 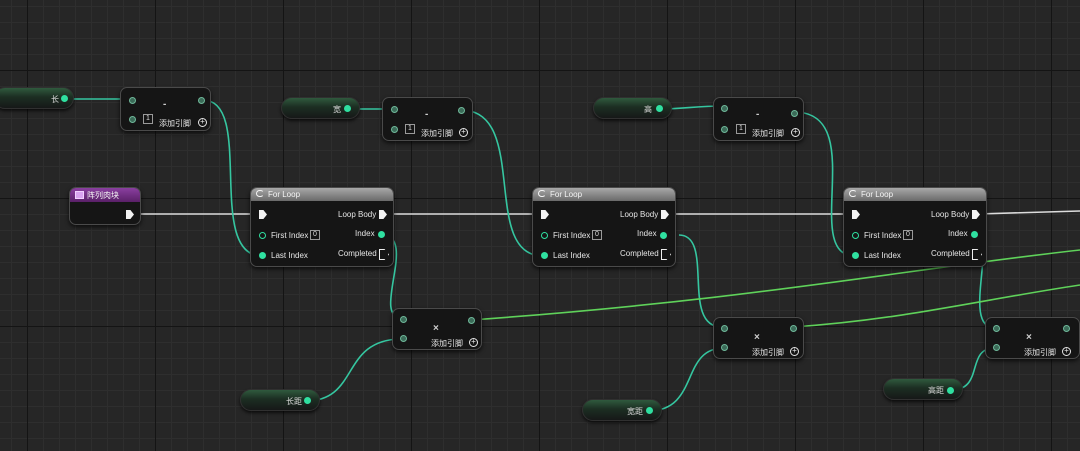 I want to click on event-header: 阵列肉块, so click(x=105, y=195).